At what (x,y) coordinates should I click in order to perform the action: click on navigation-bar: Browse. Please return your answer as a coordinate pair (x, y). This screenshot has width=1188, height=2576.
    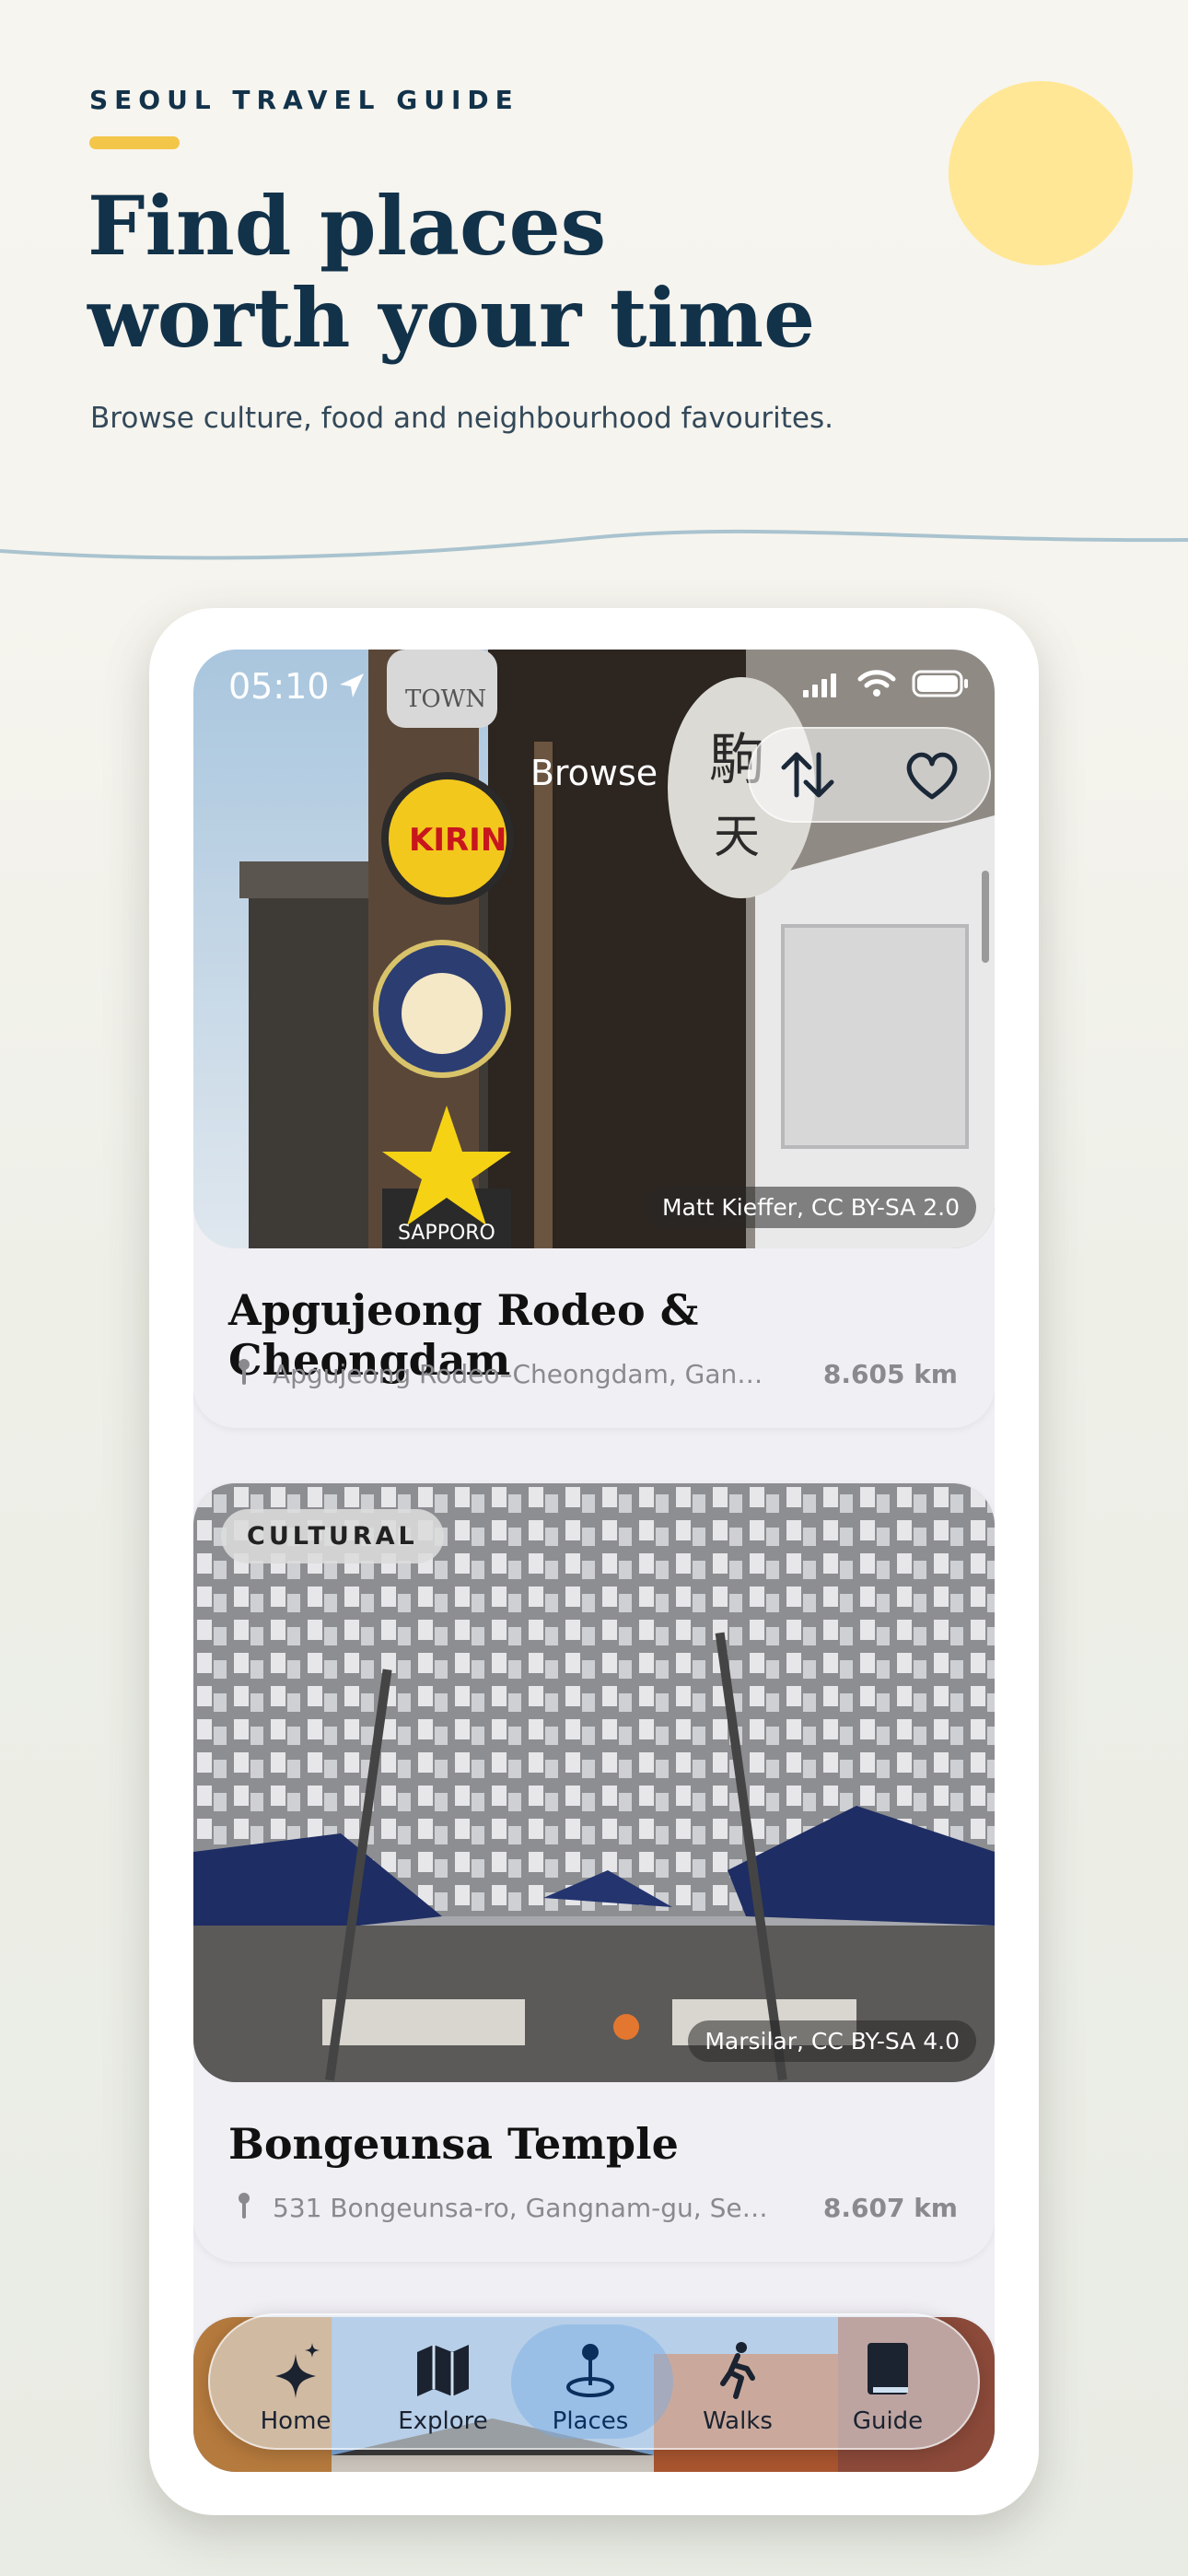
    Looking at the image, I should click on (594, 777).